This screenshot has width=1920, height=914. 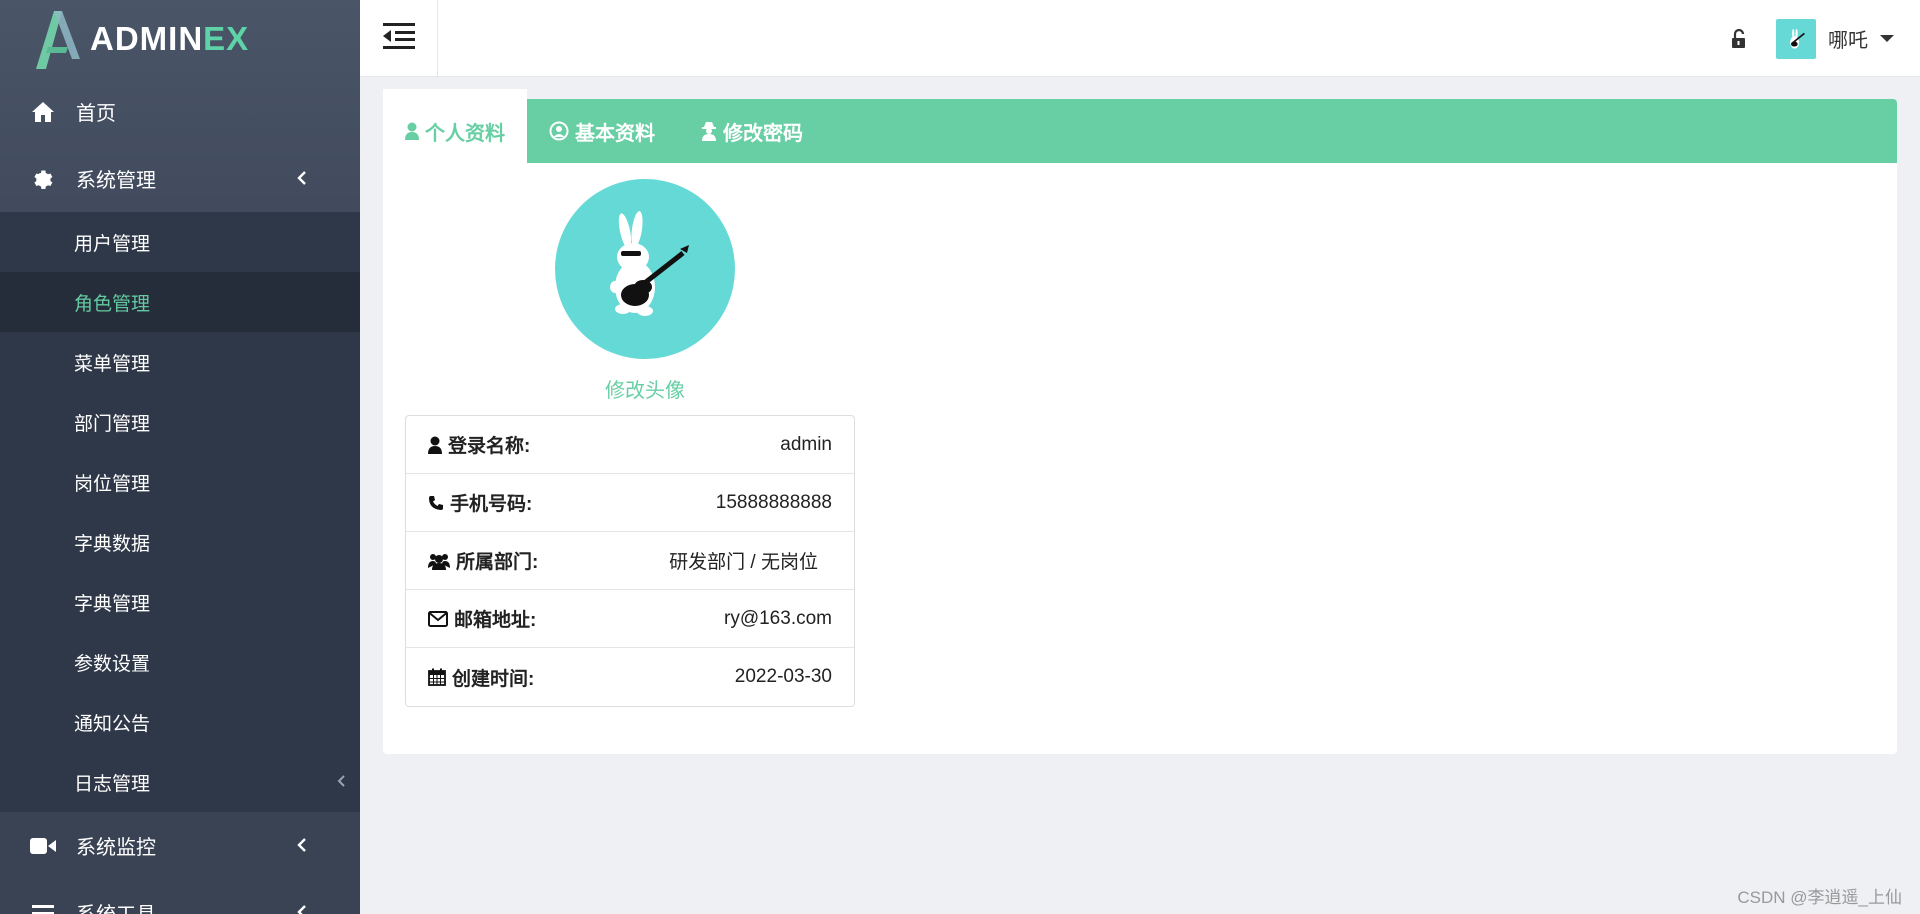 I want to click on field-label: 创建时间:, so click(x=481, y=677).